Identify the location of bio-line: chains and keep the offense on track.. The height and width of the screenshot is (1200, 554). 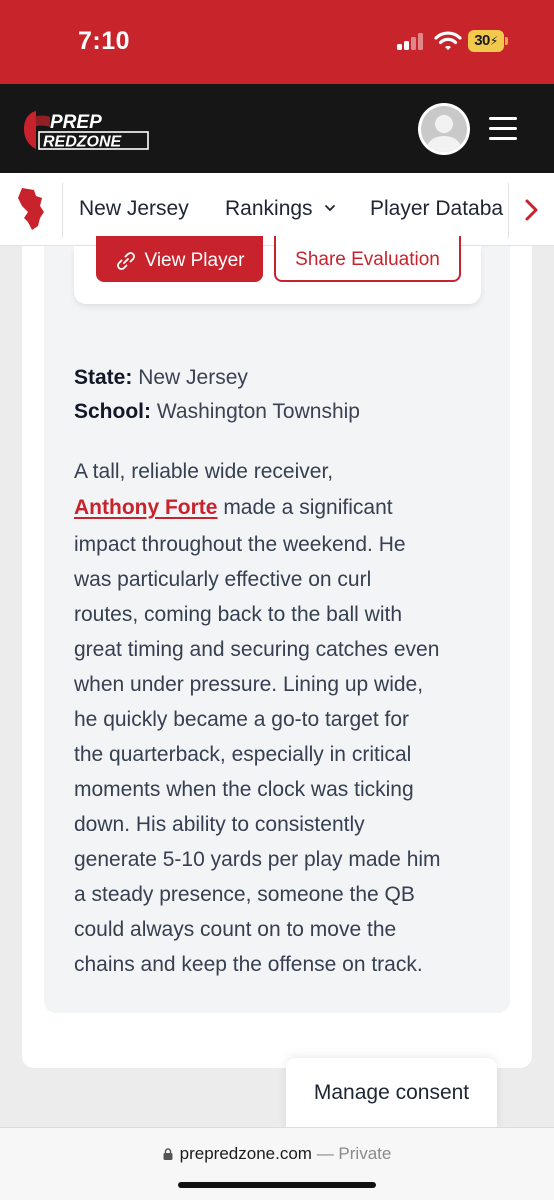
(248, 964).